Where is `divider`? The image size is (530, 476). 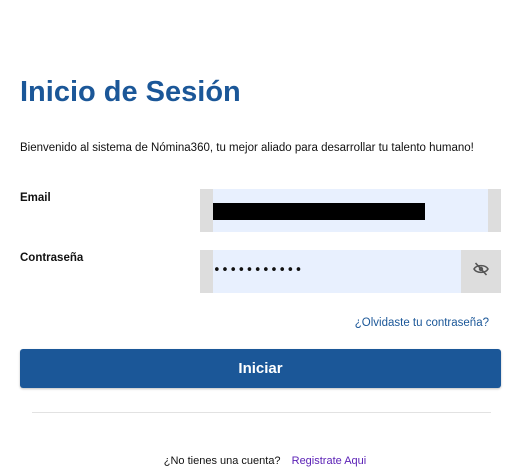
divider is located at coordinates (261, 412).